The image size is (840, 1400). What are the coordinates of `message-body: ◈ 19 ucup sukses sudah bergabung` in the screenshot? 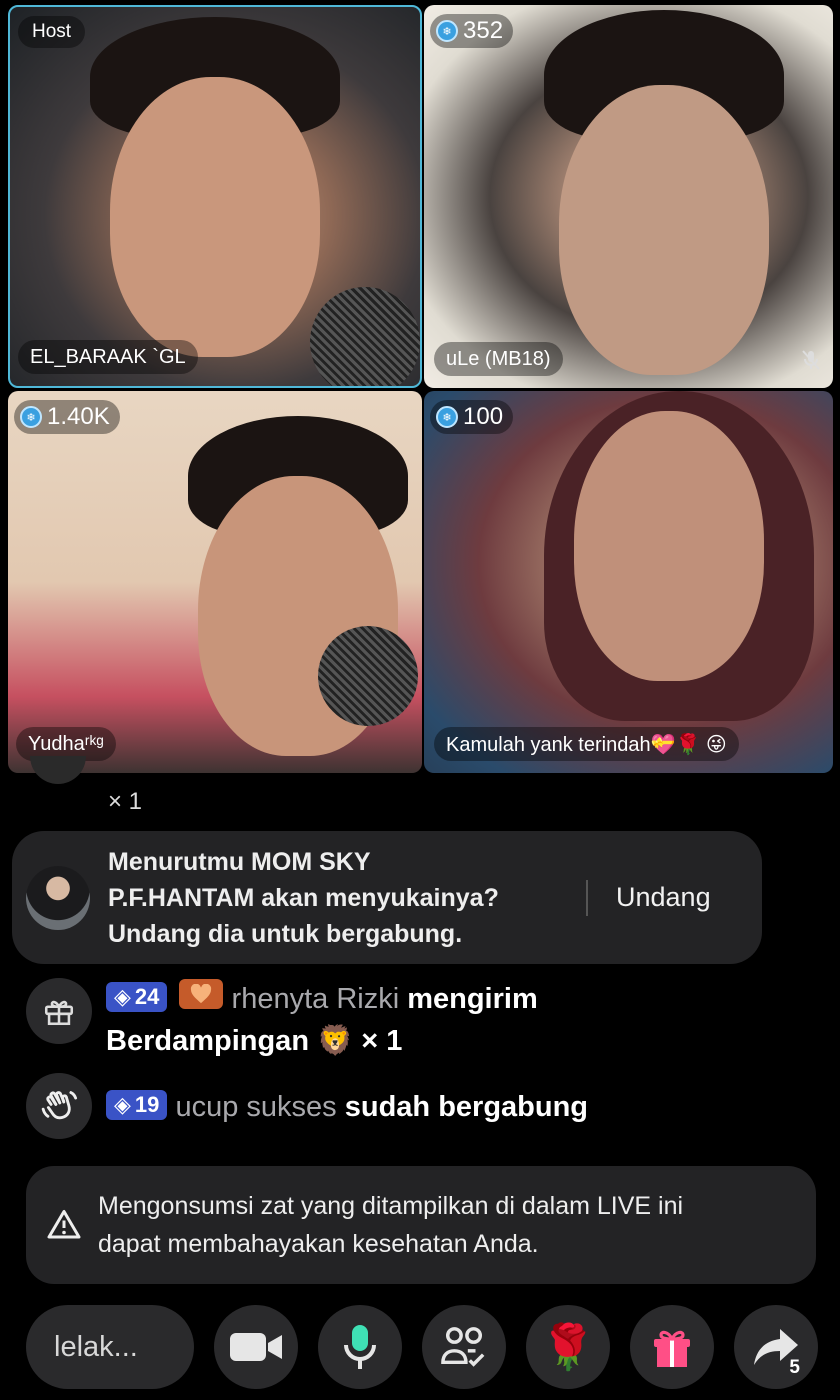 It's located at (441, 1100).